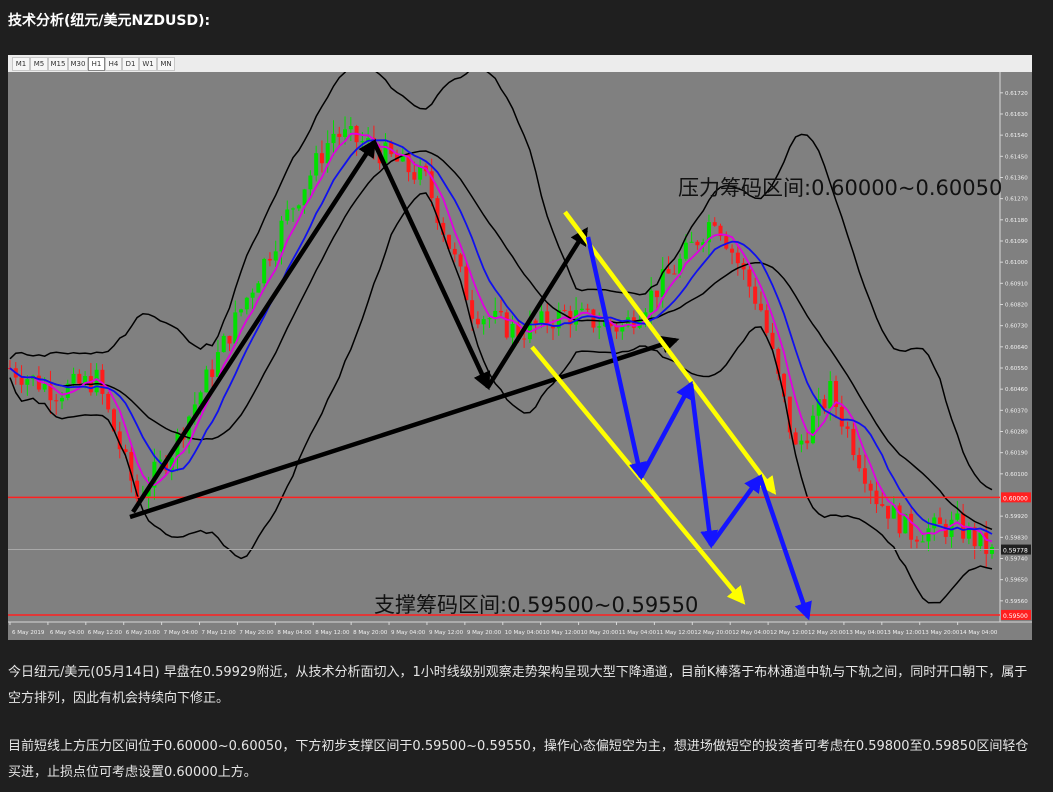 The width and height of the screenshot is (1053, 792). Describe the element at coordinates (1016, 390) in the screenshot. I see `y-tick-label: 0.60460` at that location.